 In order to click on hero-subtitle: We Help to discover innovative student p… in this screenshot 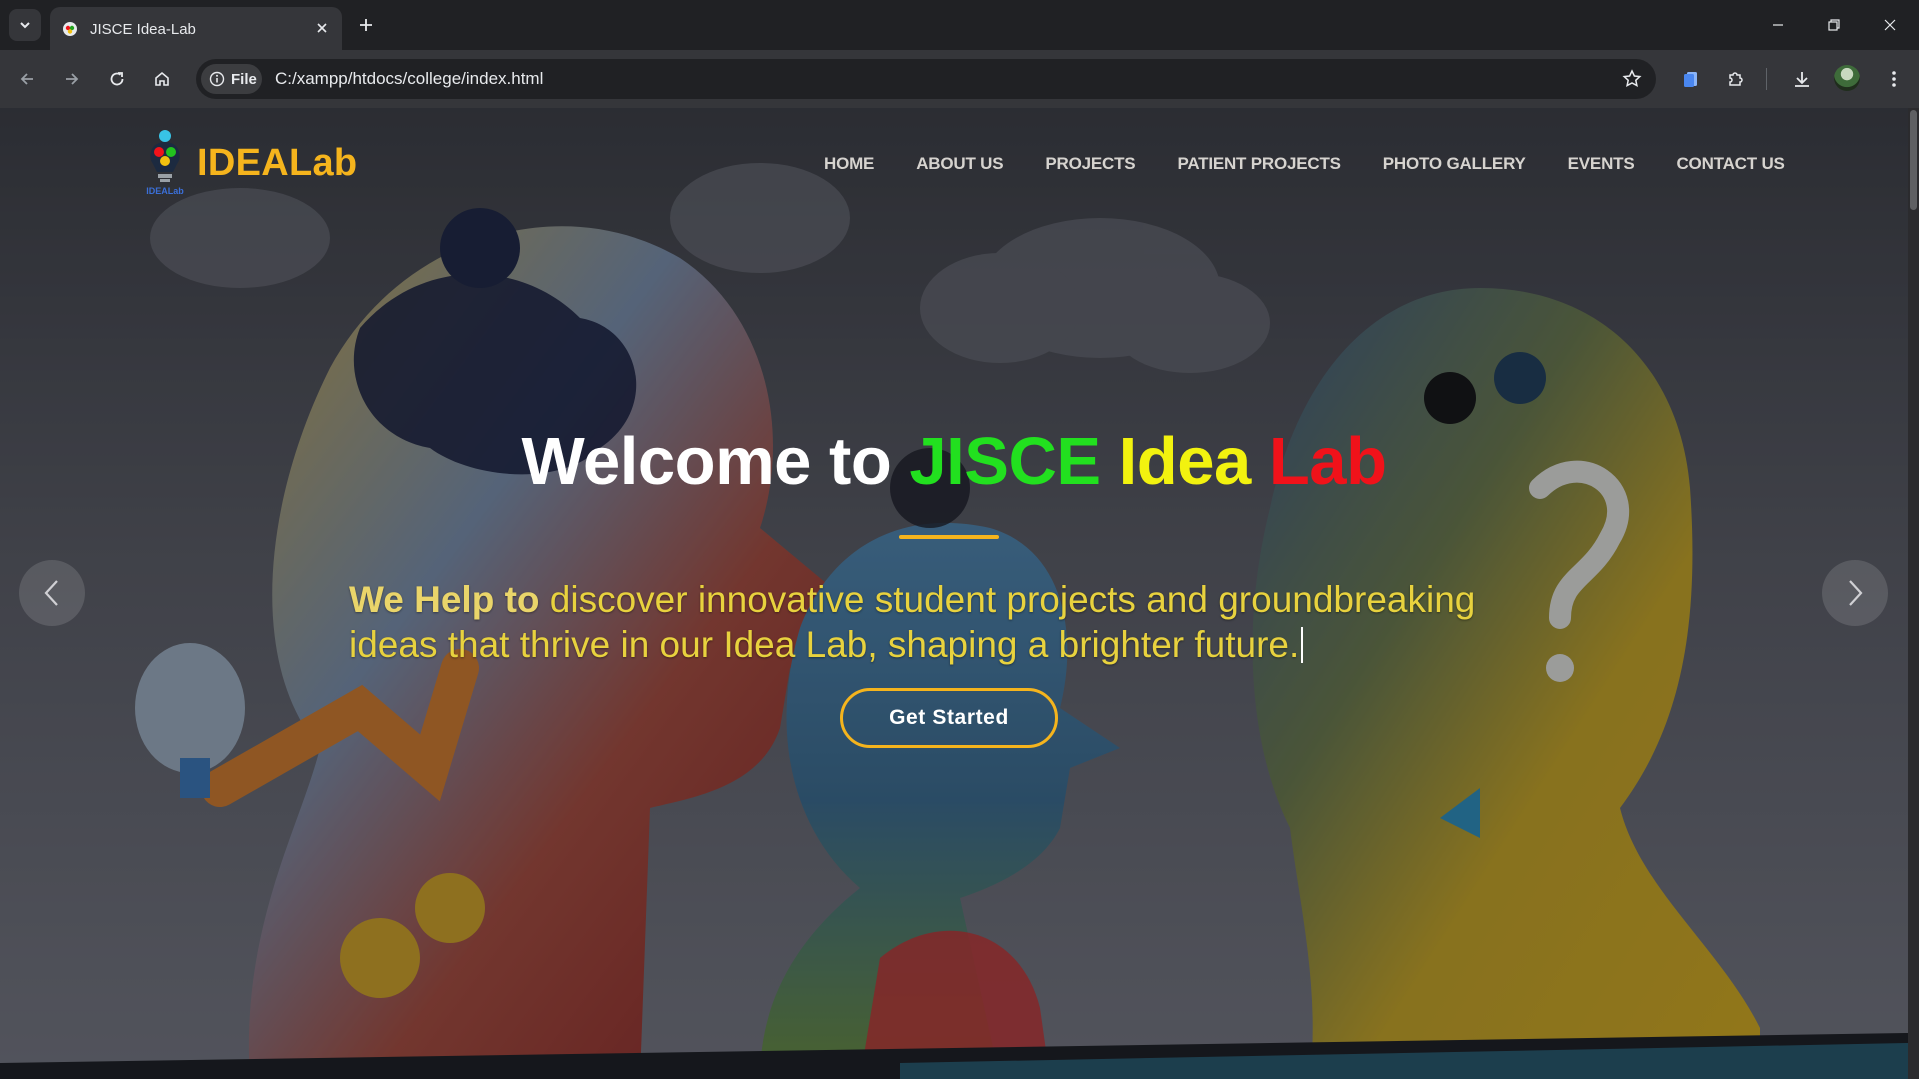, I will do `click(949, 622)`.